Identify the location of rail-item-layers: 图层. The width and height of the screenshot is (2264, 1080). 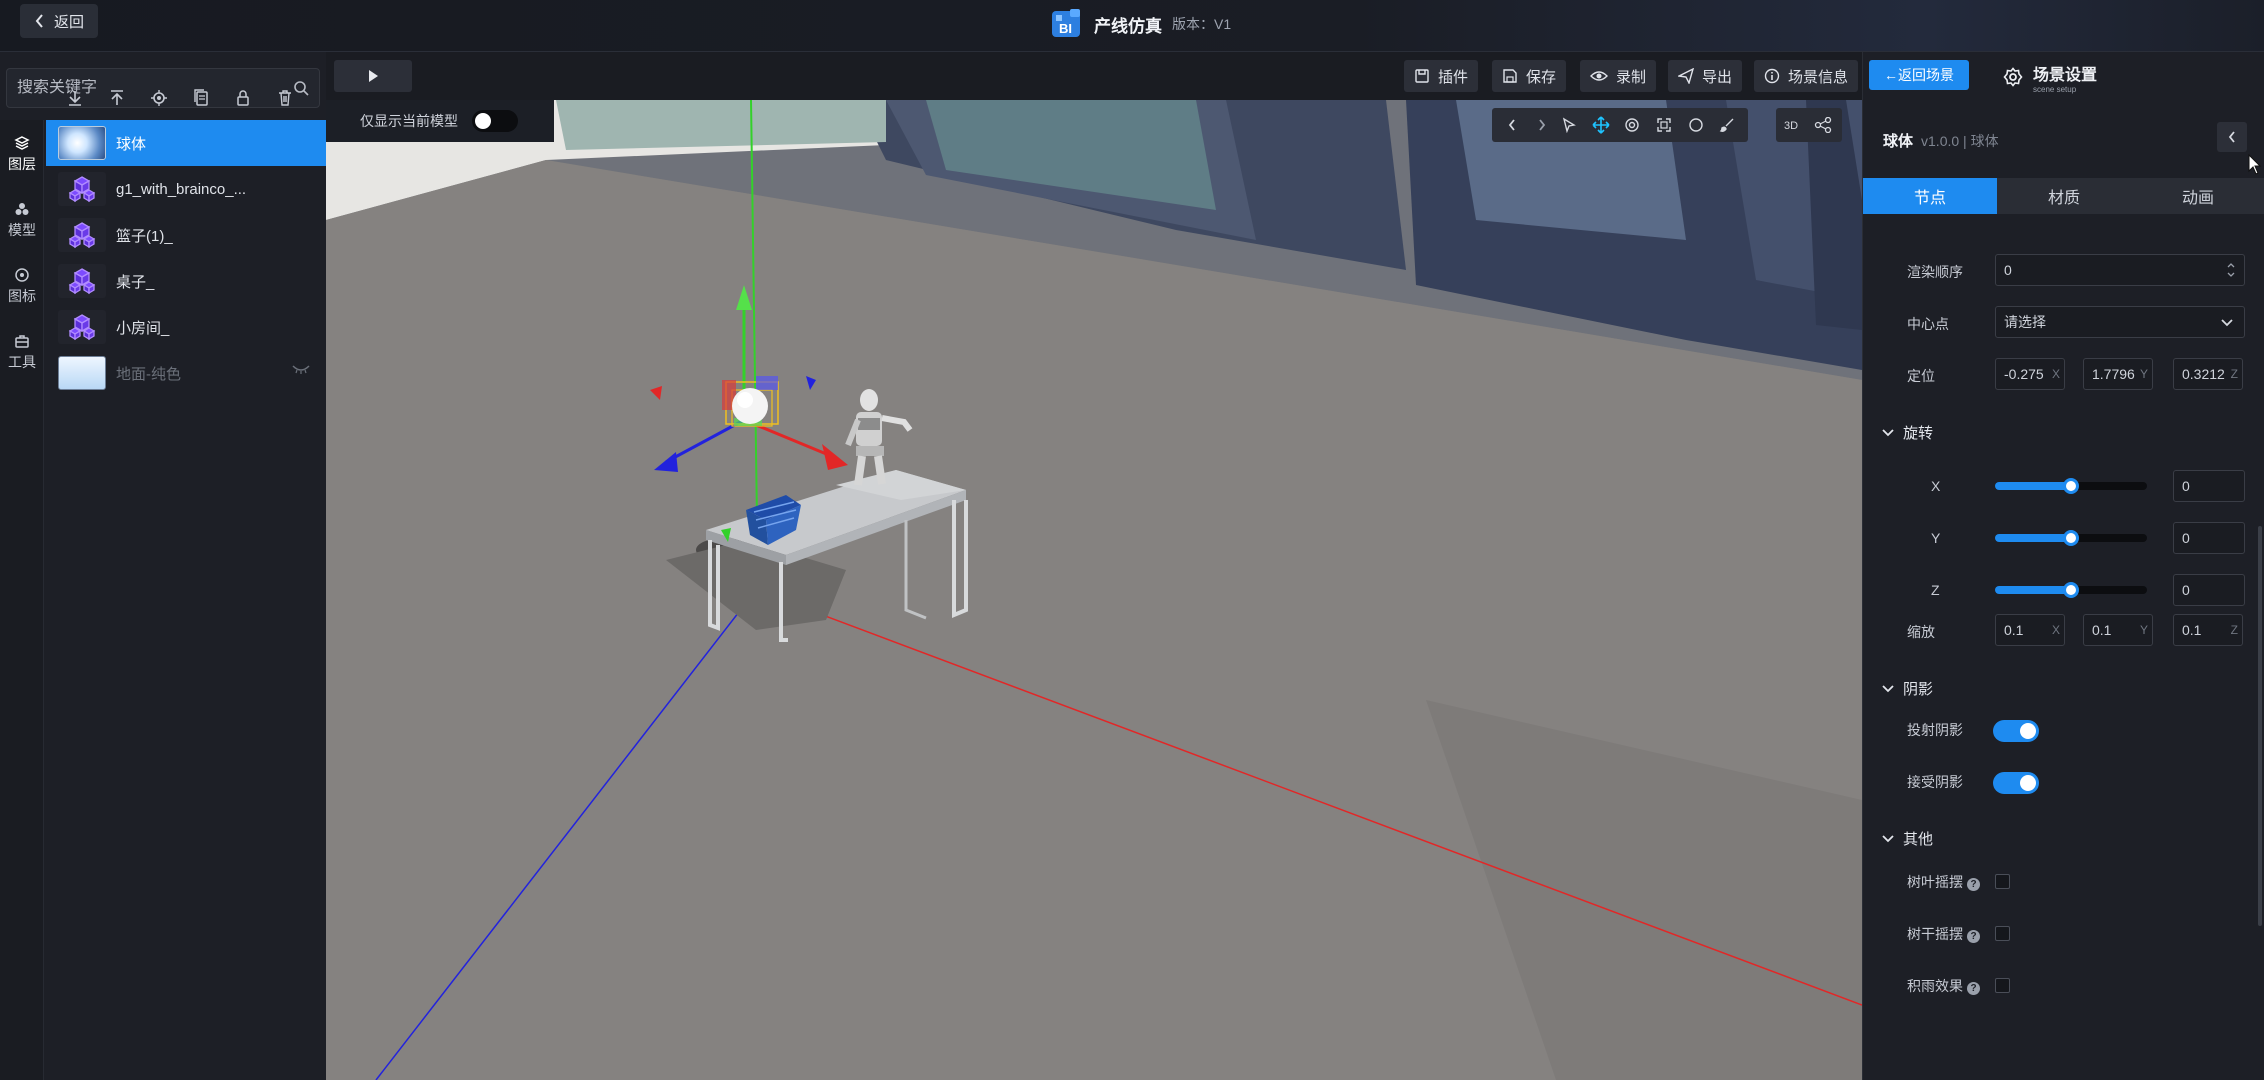
(22, 154).